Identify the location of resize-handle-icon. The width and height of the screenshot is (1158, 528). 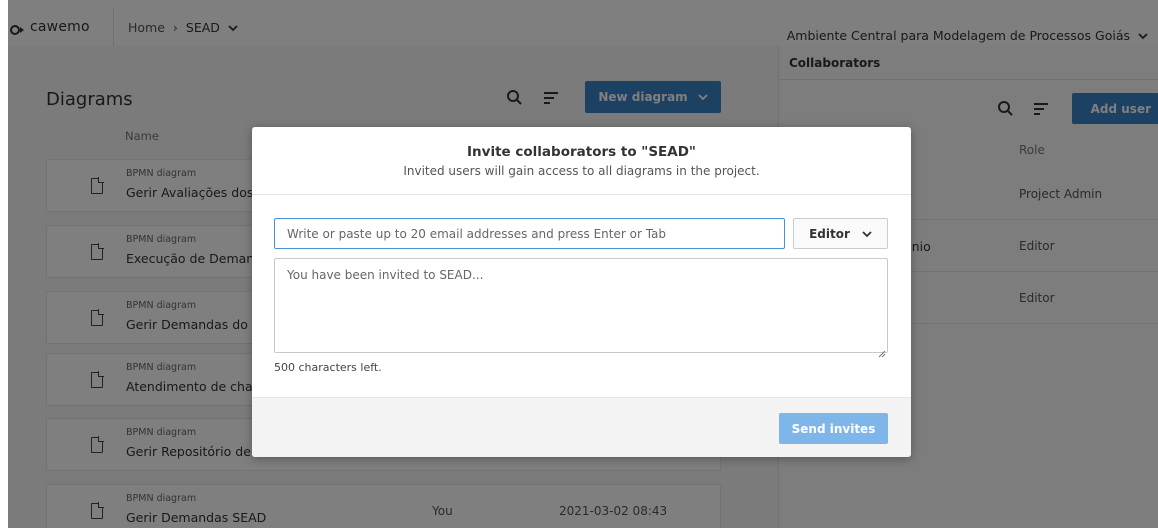
(882, 350).